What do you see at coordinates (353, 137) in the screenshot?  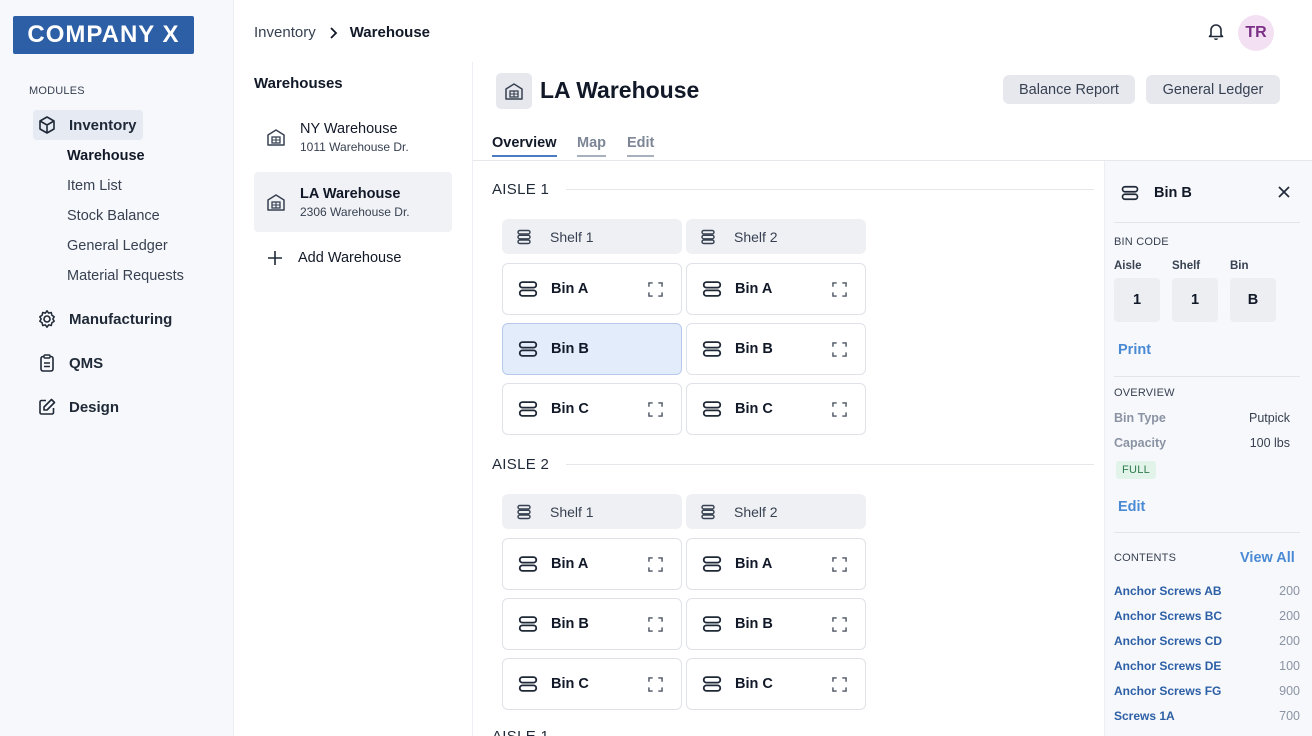 I see `warehouse-item-ny: NY Warehouse 1011 Warehouse Dr.` at bounding box center [353, 137].